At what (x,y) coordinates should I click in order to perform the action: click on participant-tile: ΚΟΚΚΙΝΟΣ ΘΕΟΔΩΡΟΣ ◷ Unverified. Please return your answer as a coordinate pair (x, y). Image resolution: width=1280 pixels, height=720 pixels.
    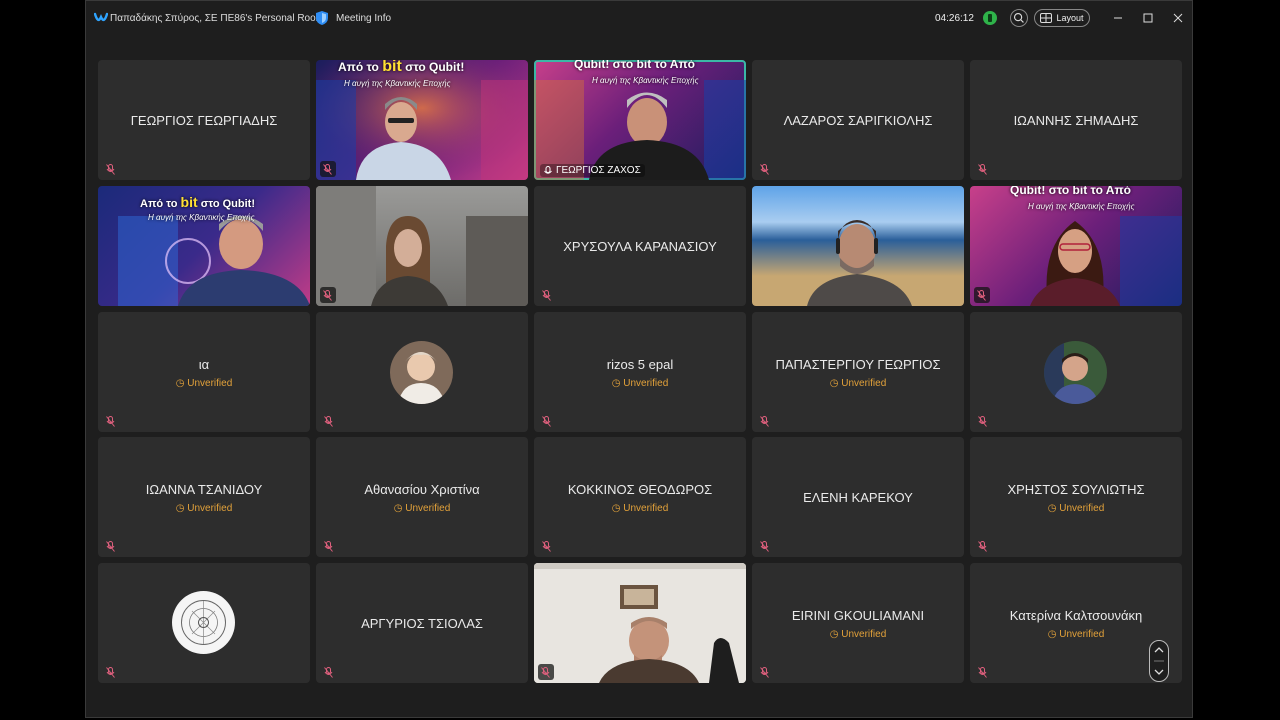
    Looking at the image, I should click on (640, 497).